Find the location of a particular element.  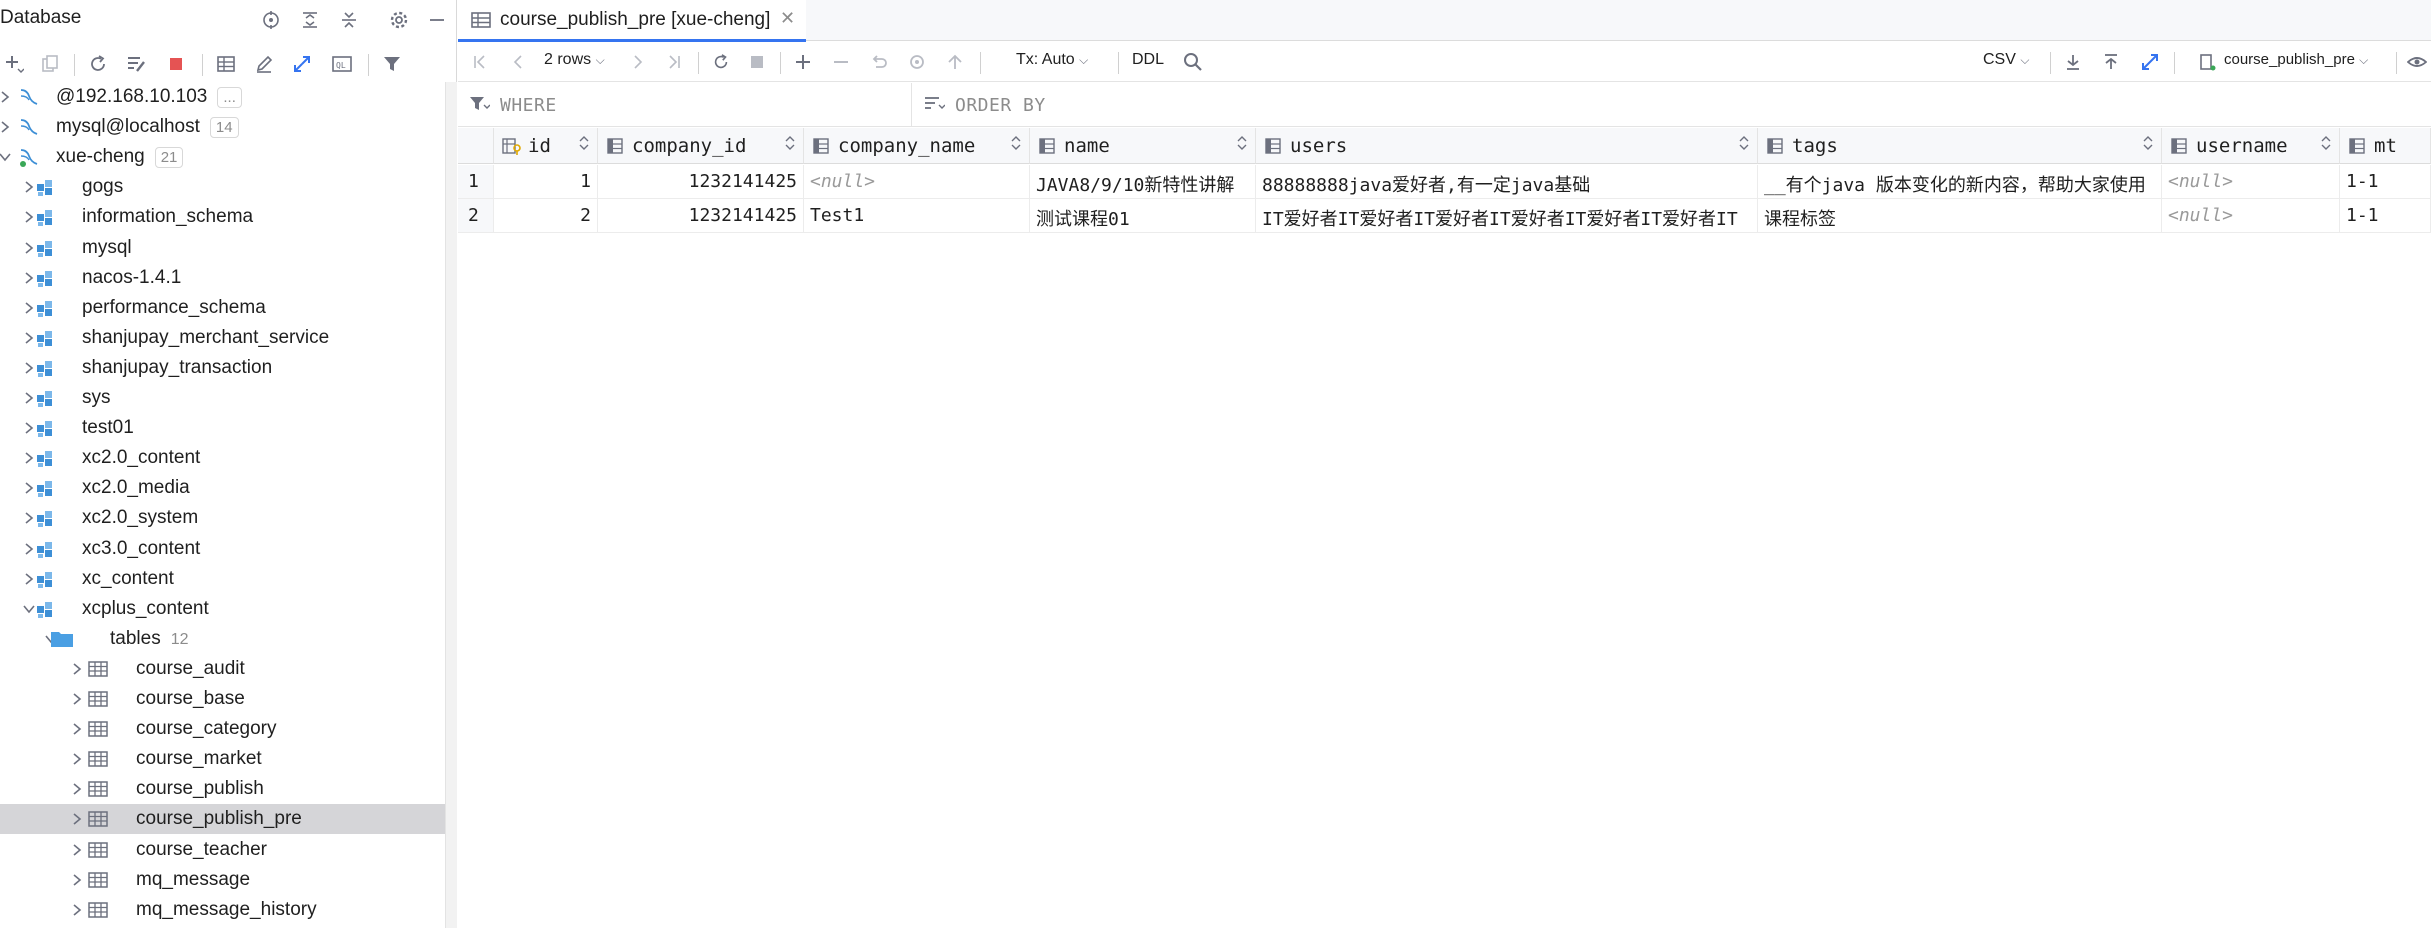

tree-item-sys: sys is located at coordinates (222, 398).